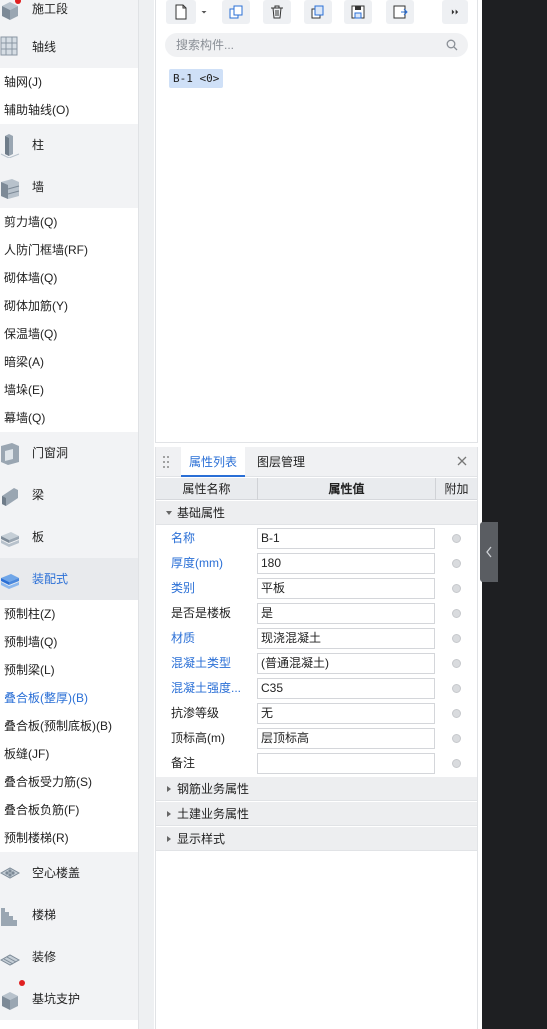 The height and width of the screenshot is (1029, 547). What do you see at coordinates (346, 613) in the screenshot?
I see `property-value-field: 是` at bounding box center [346, 613].